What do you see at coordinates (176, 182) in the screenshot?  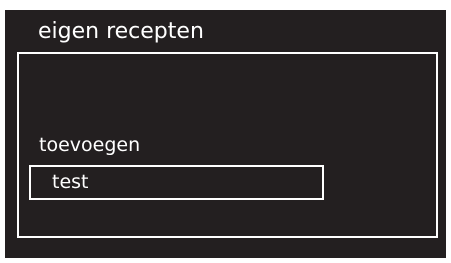 I see `menu-item-test-selected: test` at bounding box center [176, 182].